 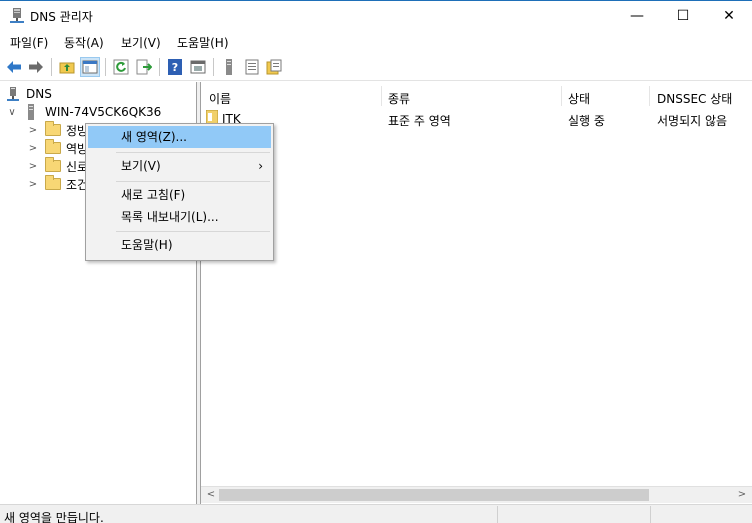 What do you see at coordinates (12, 112) in the screenshot?
I see `chevron-down-icon: ∨` at bounding box center [12, 112].